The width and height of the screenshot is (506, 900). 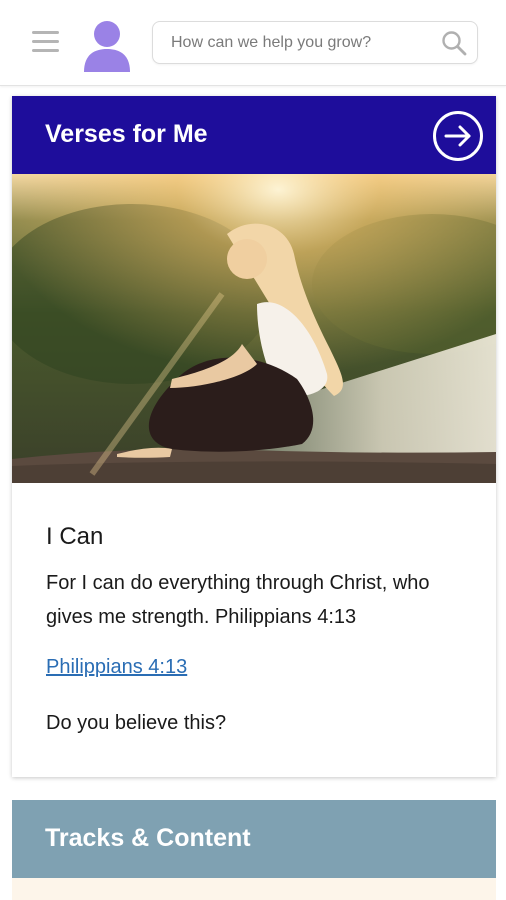 What do you see at coordinates (45, 42) in the screenshot?
I see `hamburger-menu-icon` at bounding box center [45, 42].